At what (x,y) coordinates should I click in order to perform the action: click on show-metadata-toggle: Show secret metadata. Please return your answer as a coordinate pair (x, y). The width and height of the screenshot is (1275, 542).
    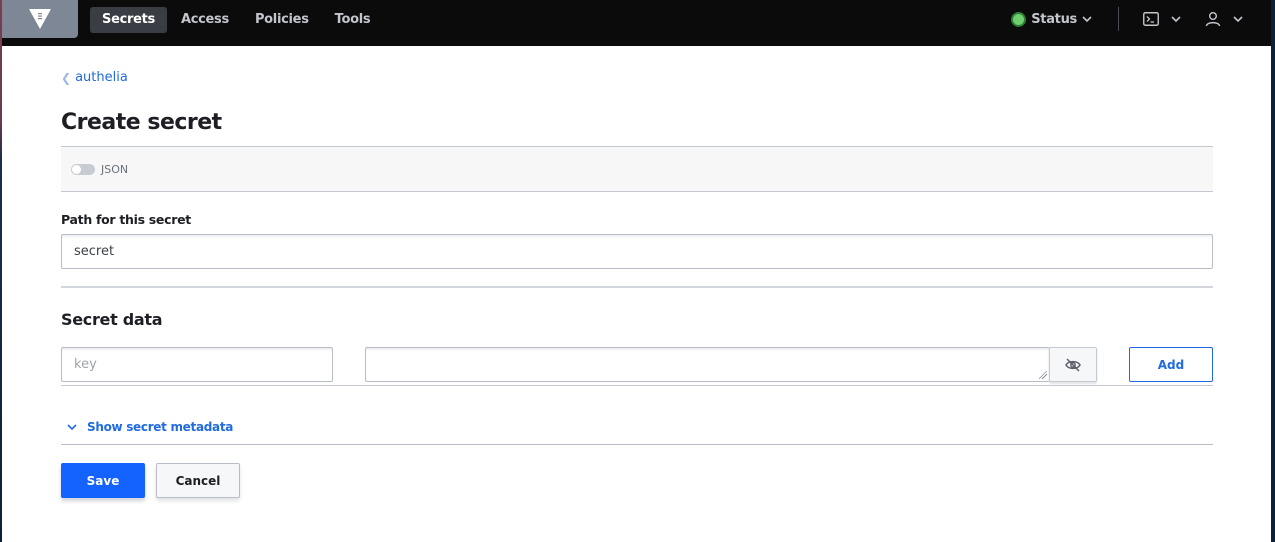
    Looking at the image, I should click on (150, 427).